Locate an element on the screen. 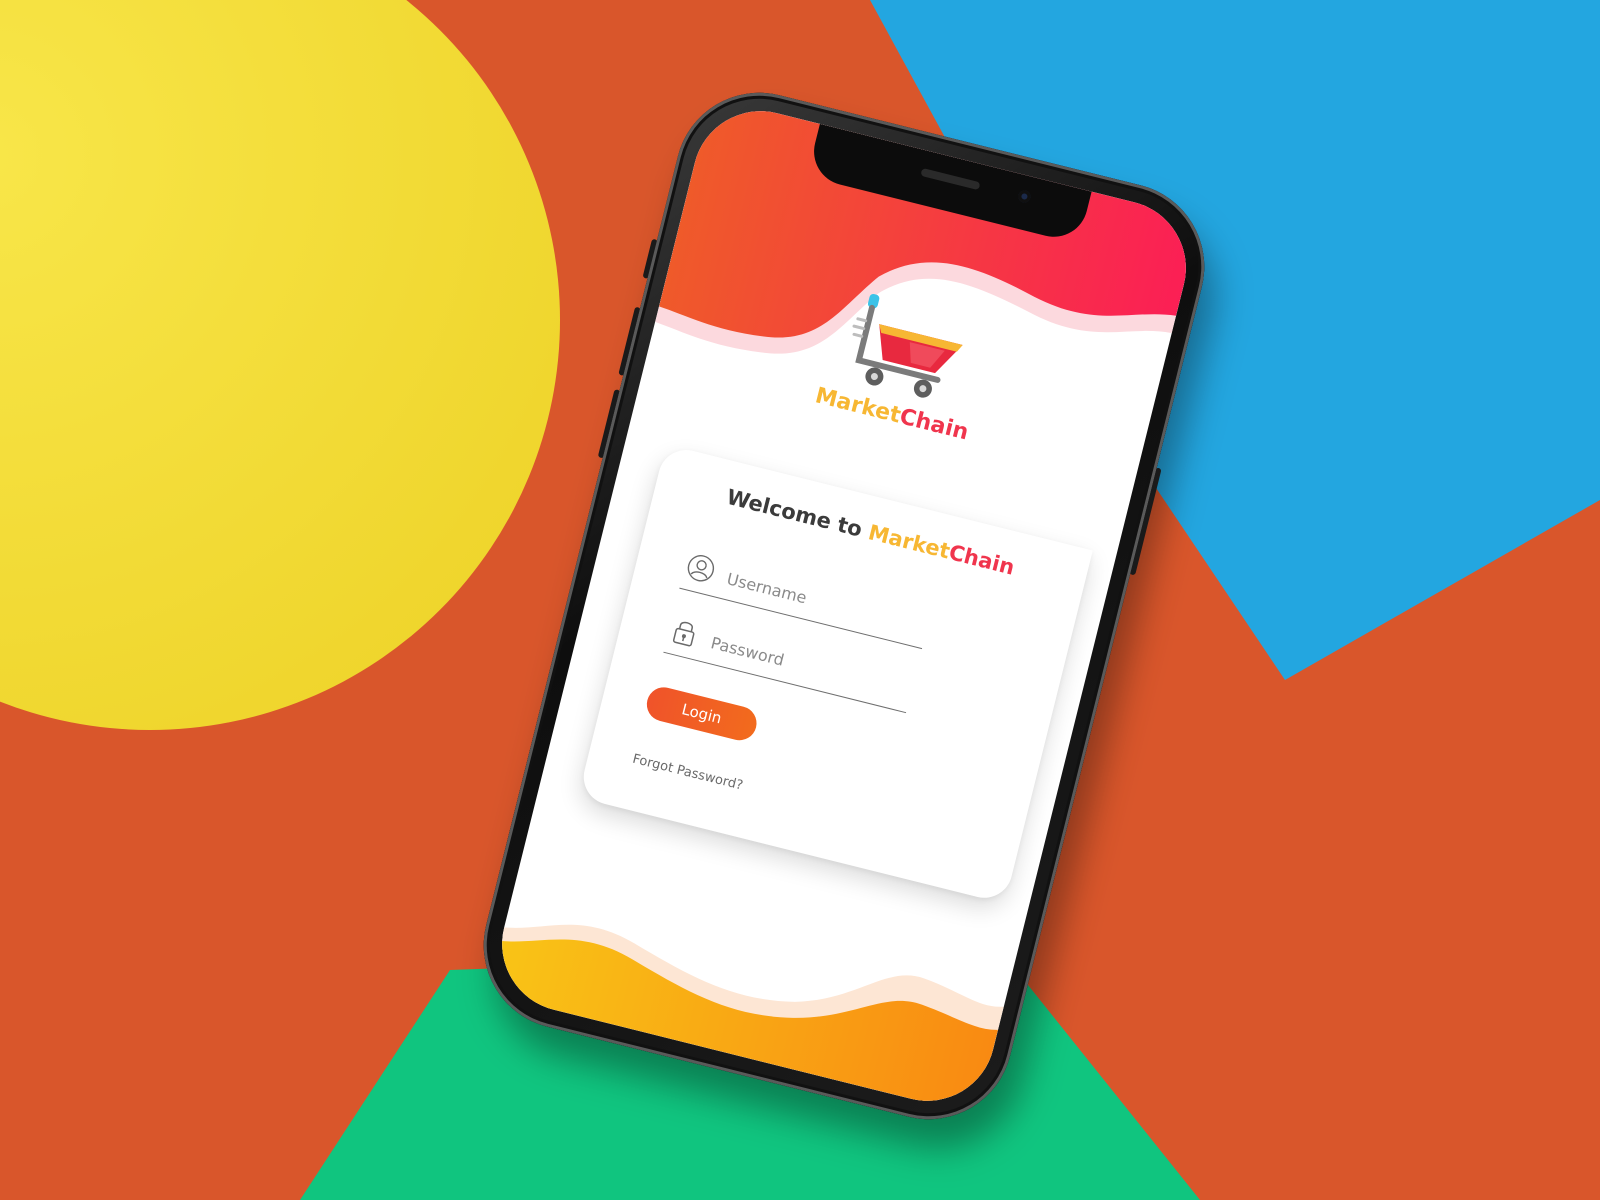 The image size is (1600, 1200). front-camera is located at coordinates (1024, 196).